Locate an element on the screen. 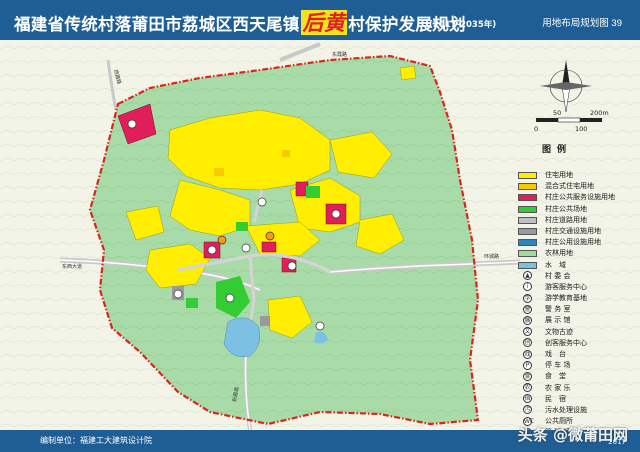  legend-label: 村庄公共场地 is located at coordinates (566, 208).